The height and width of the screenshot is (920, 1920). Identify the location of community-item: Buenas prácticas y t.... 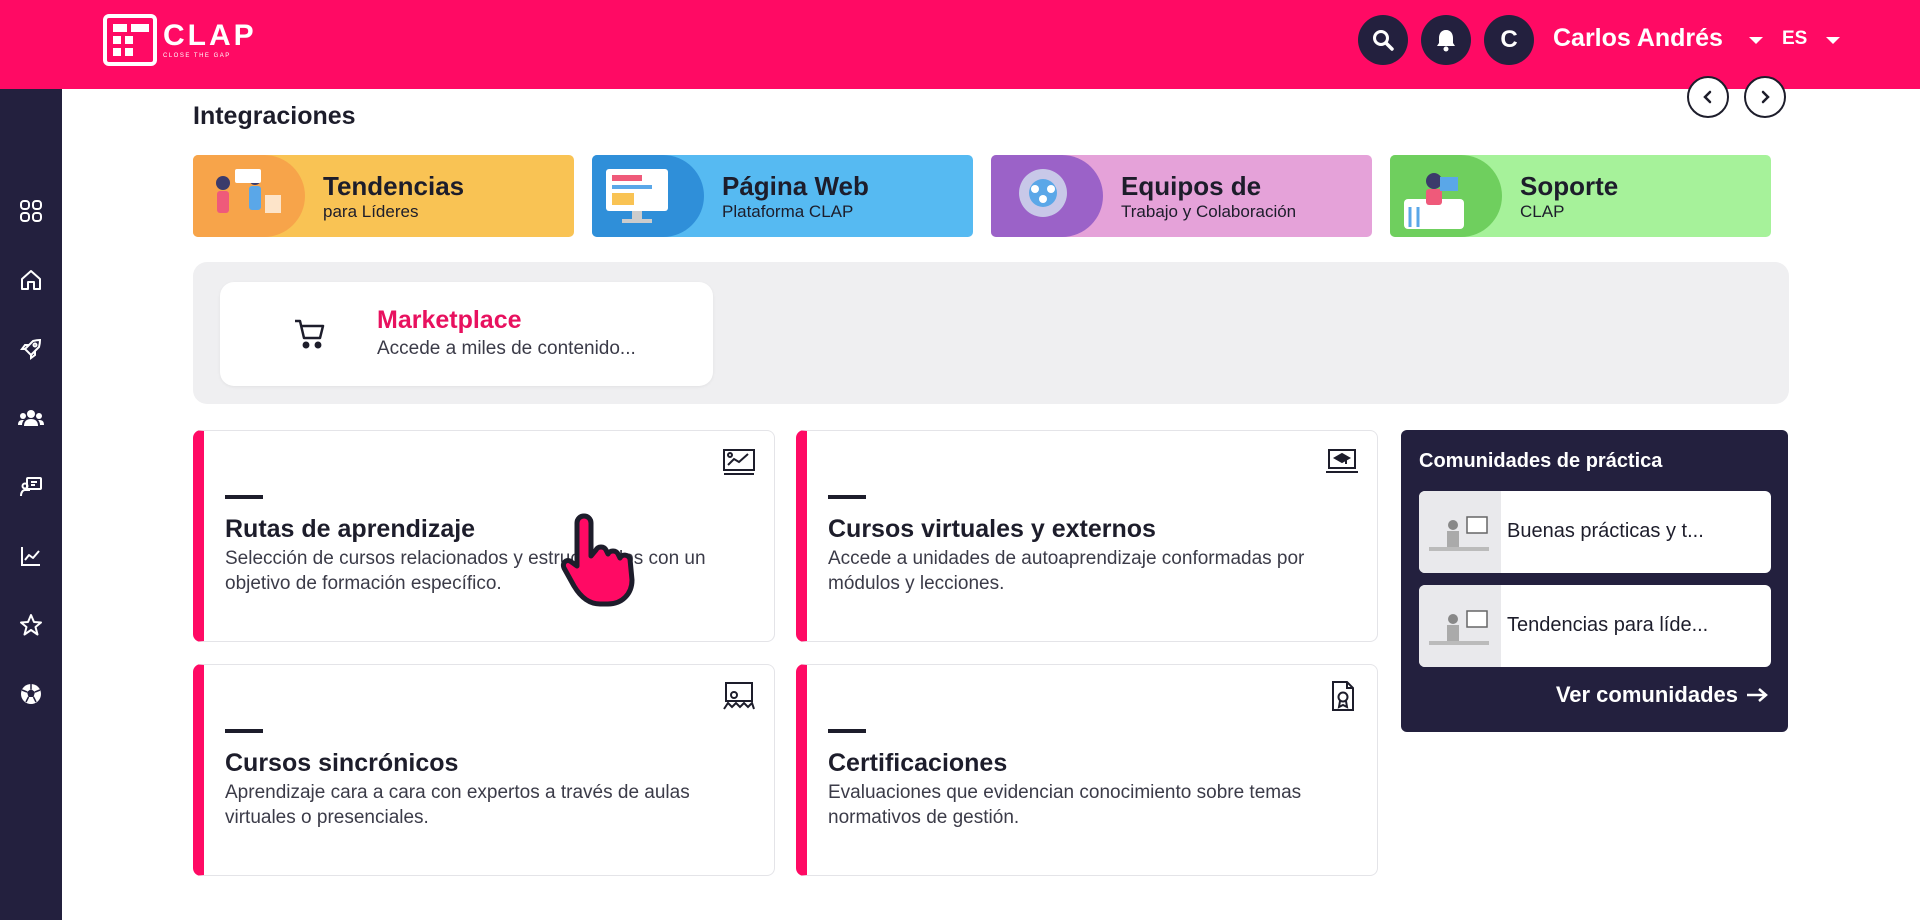
(1595, 532).